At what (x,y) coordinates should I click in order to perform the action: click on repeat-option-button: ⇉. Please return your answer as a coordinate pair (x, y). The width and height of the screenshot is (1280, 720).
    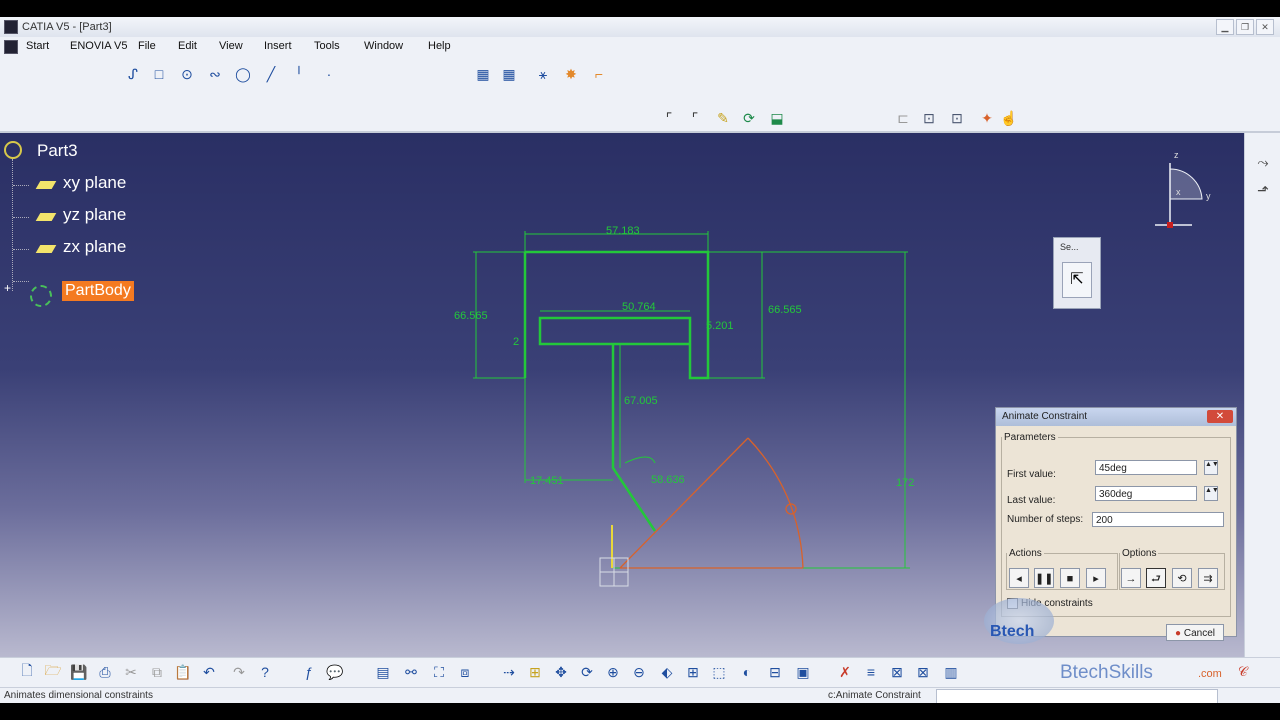
    Looking at the image, I should click on (1208, 578).